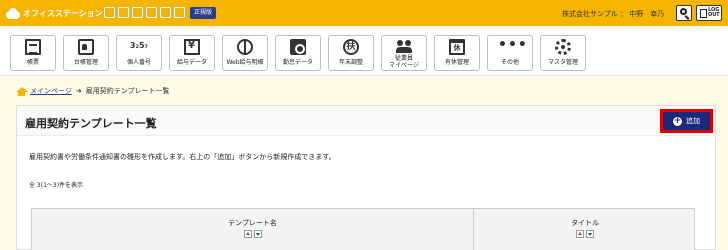 This screenshot has width=728, height=250. What do you see at coordinates (127, 91) in the screenshot?
I see `breadcrumb-current: 雇用契約テンプレート一覧` at bounding box center [127, 91].